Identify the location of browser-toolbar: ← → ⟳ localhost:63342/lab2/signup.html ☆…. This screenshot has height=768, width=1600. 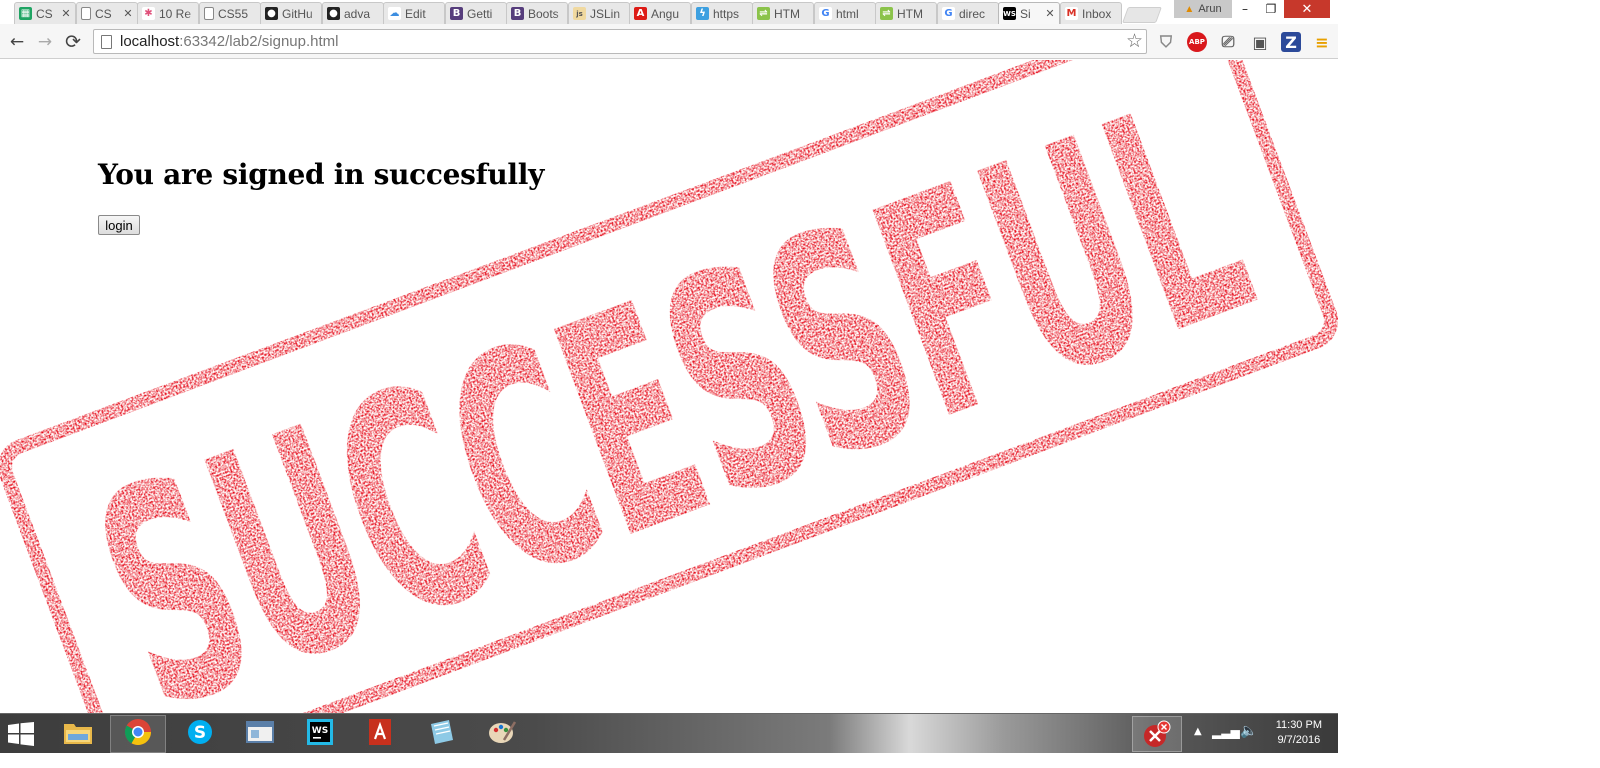
(669, 41).